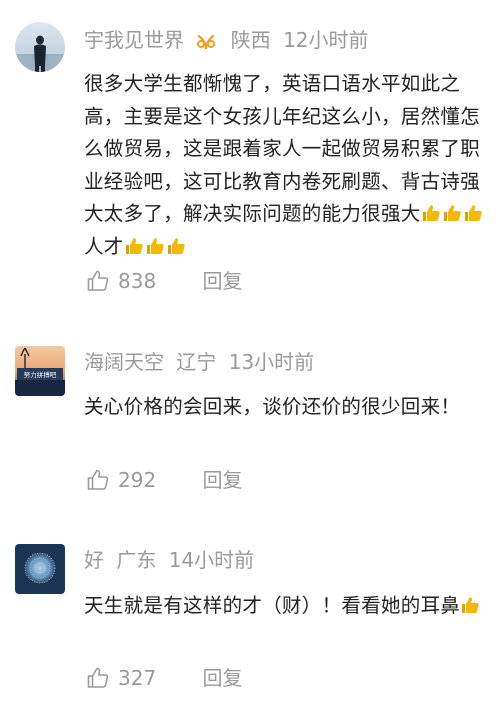 This screenshot has height=701, width=500. I want to click on avatar-text: 努力拼搏吧, so click(40, 374).